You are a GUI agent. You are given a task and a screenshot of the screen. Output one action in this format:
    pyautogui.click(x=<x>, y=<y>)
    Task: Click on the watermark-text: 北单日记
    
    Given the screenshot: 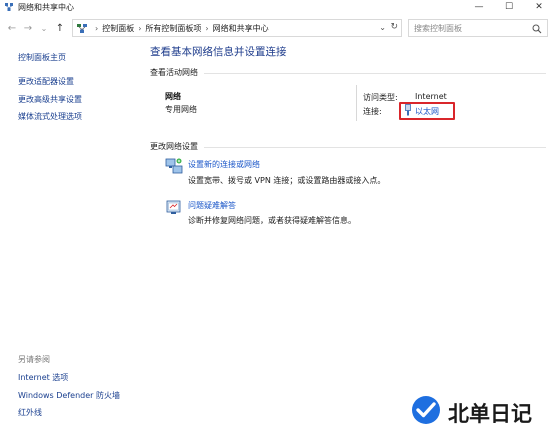 What is the action you would take?
    pyautogui.click(x=490, y=414)
    